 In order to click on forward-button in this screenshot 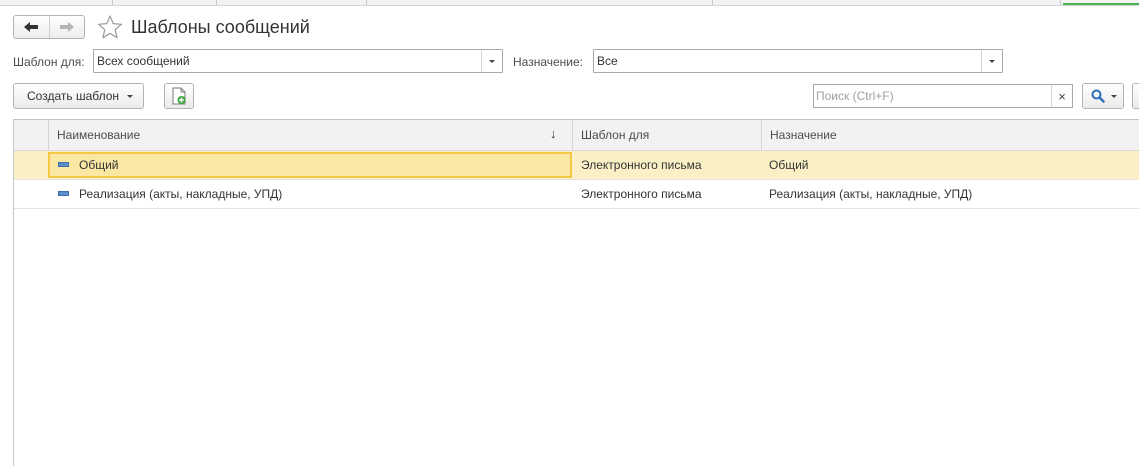, I will do `click(66, 27)`.